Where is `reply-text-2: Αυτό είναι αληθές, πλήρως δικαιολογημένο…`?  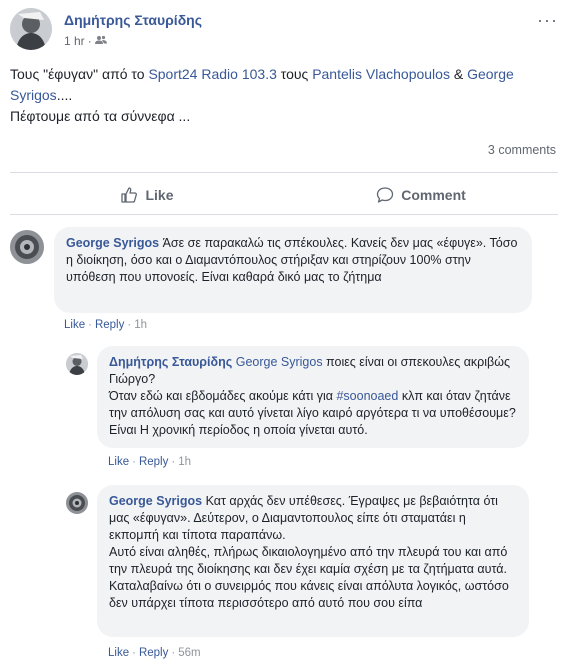 reply-text-2: Αυτό είναι αληθές, πλήρως δικαιολογημένο… is located at coordinates (309, 577).